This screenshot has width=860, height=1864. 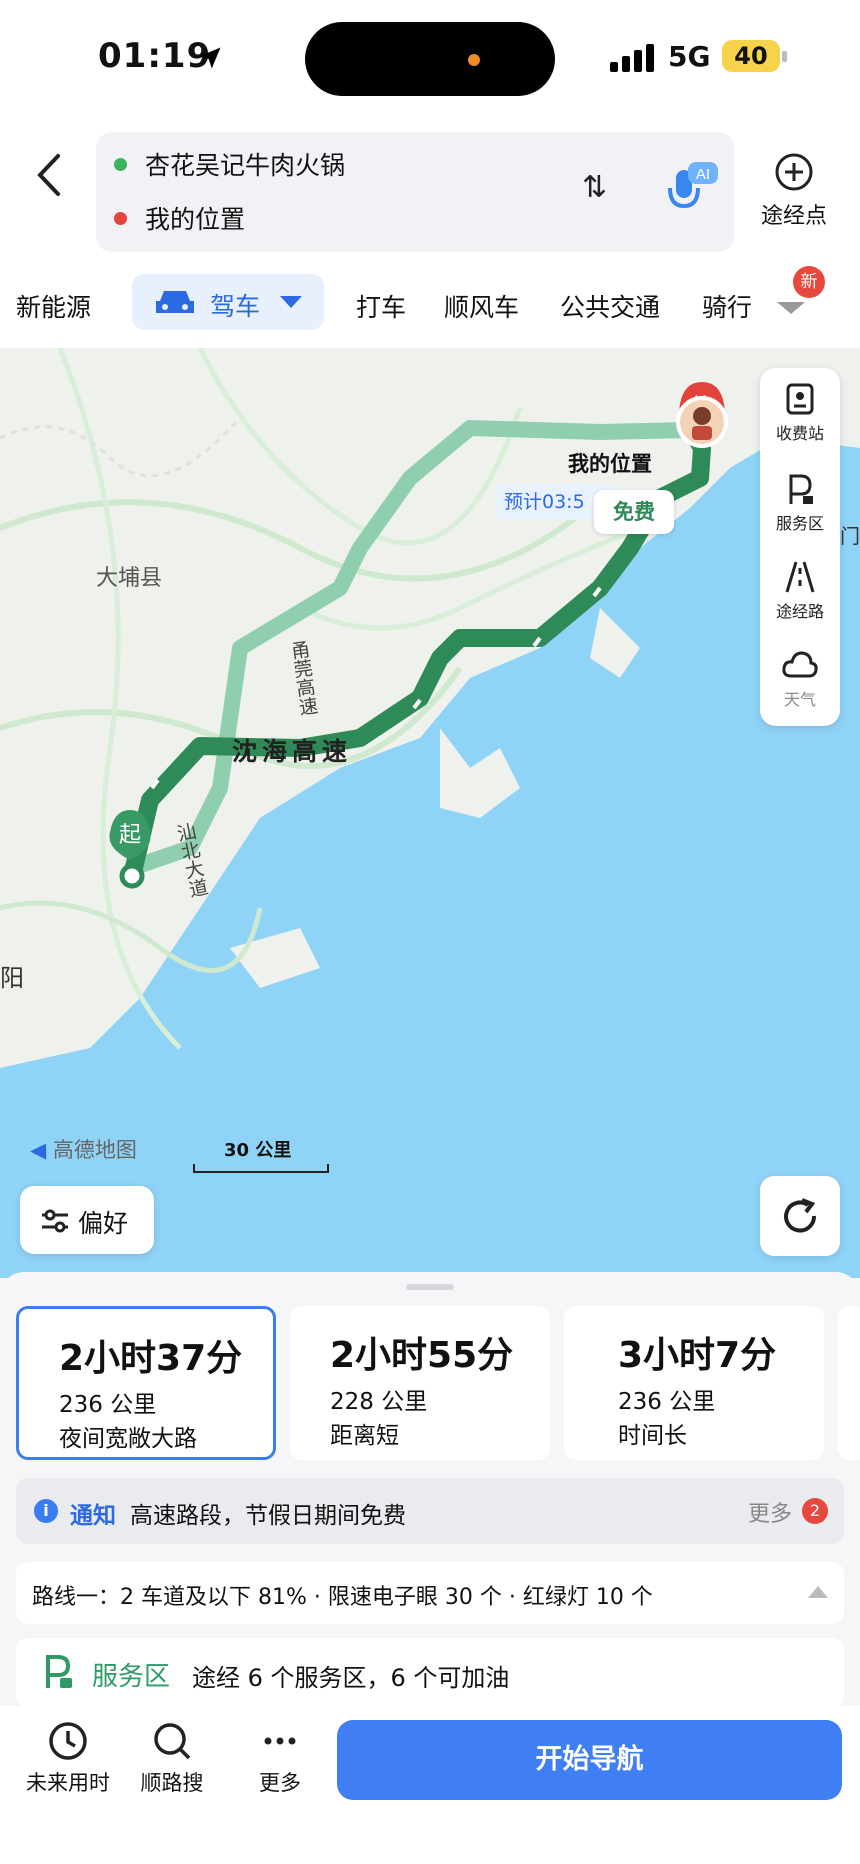 I want to click on route-distance: 236 公里, so click(x=667, y=1402).